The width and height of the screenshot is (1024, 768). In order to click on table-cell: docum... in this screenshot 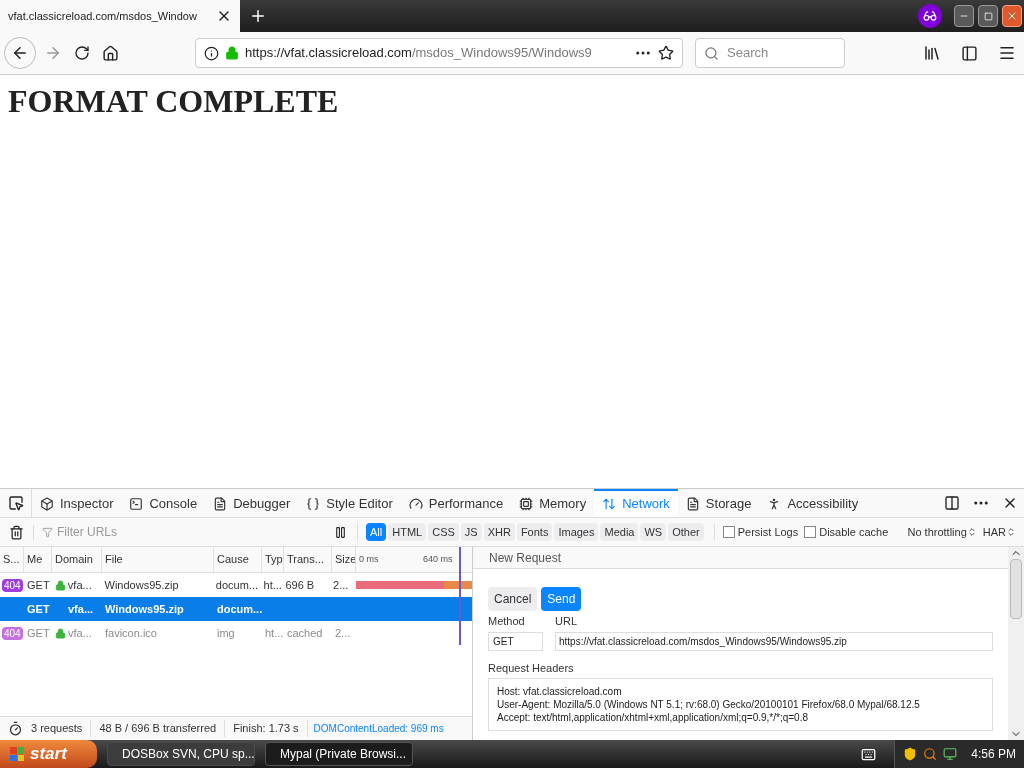, I will do `click(236, 584)`.